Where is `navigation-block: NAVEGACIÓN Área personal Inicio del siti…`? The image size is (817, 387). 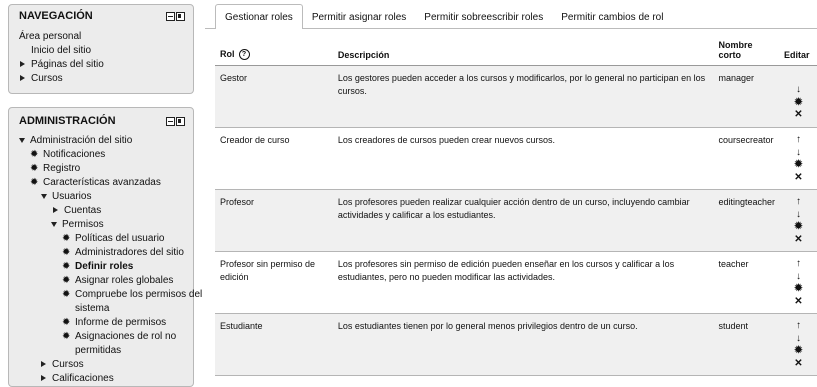 navigation-block: NAVEGACIÓN Área personal Inicio del siti… is located at coordinates (101, 49).